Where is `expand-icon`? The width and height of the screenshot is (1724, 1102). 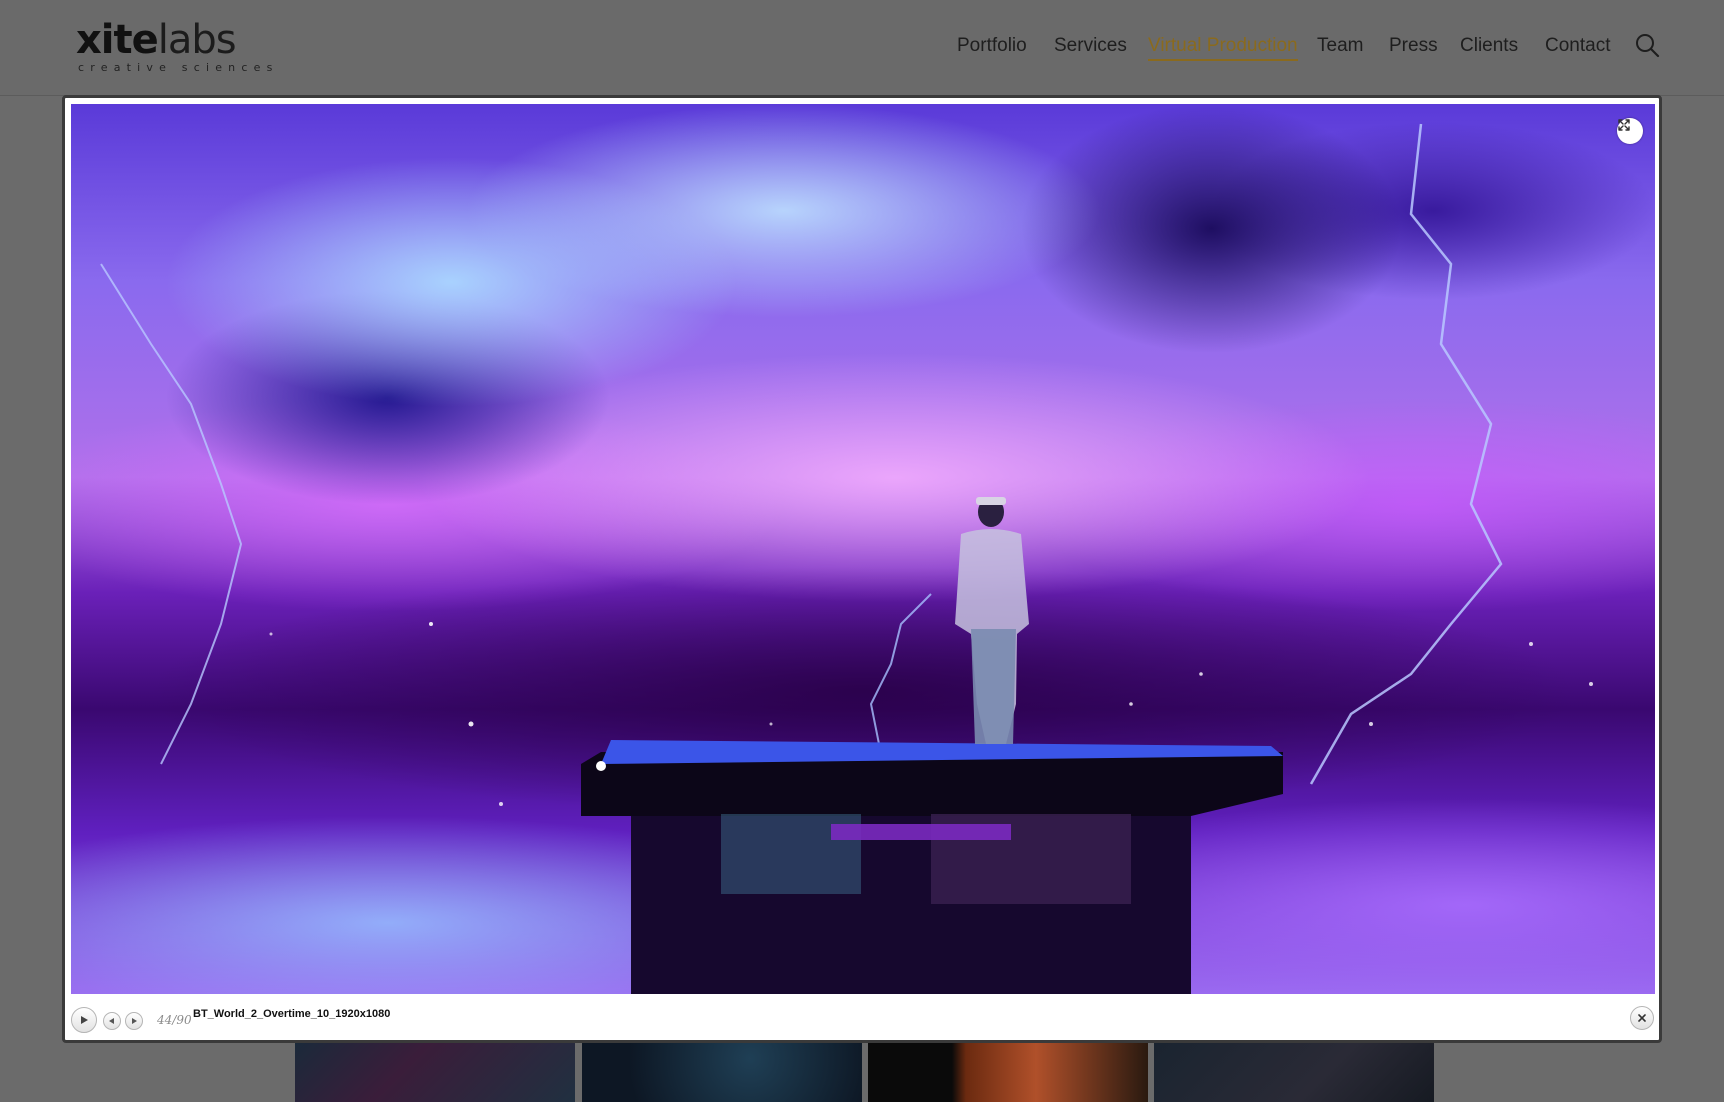
expand-icon is located at coordinates (1630, 131).